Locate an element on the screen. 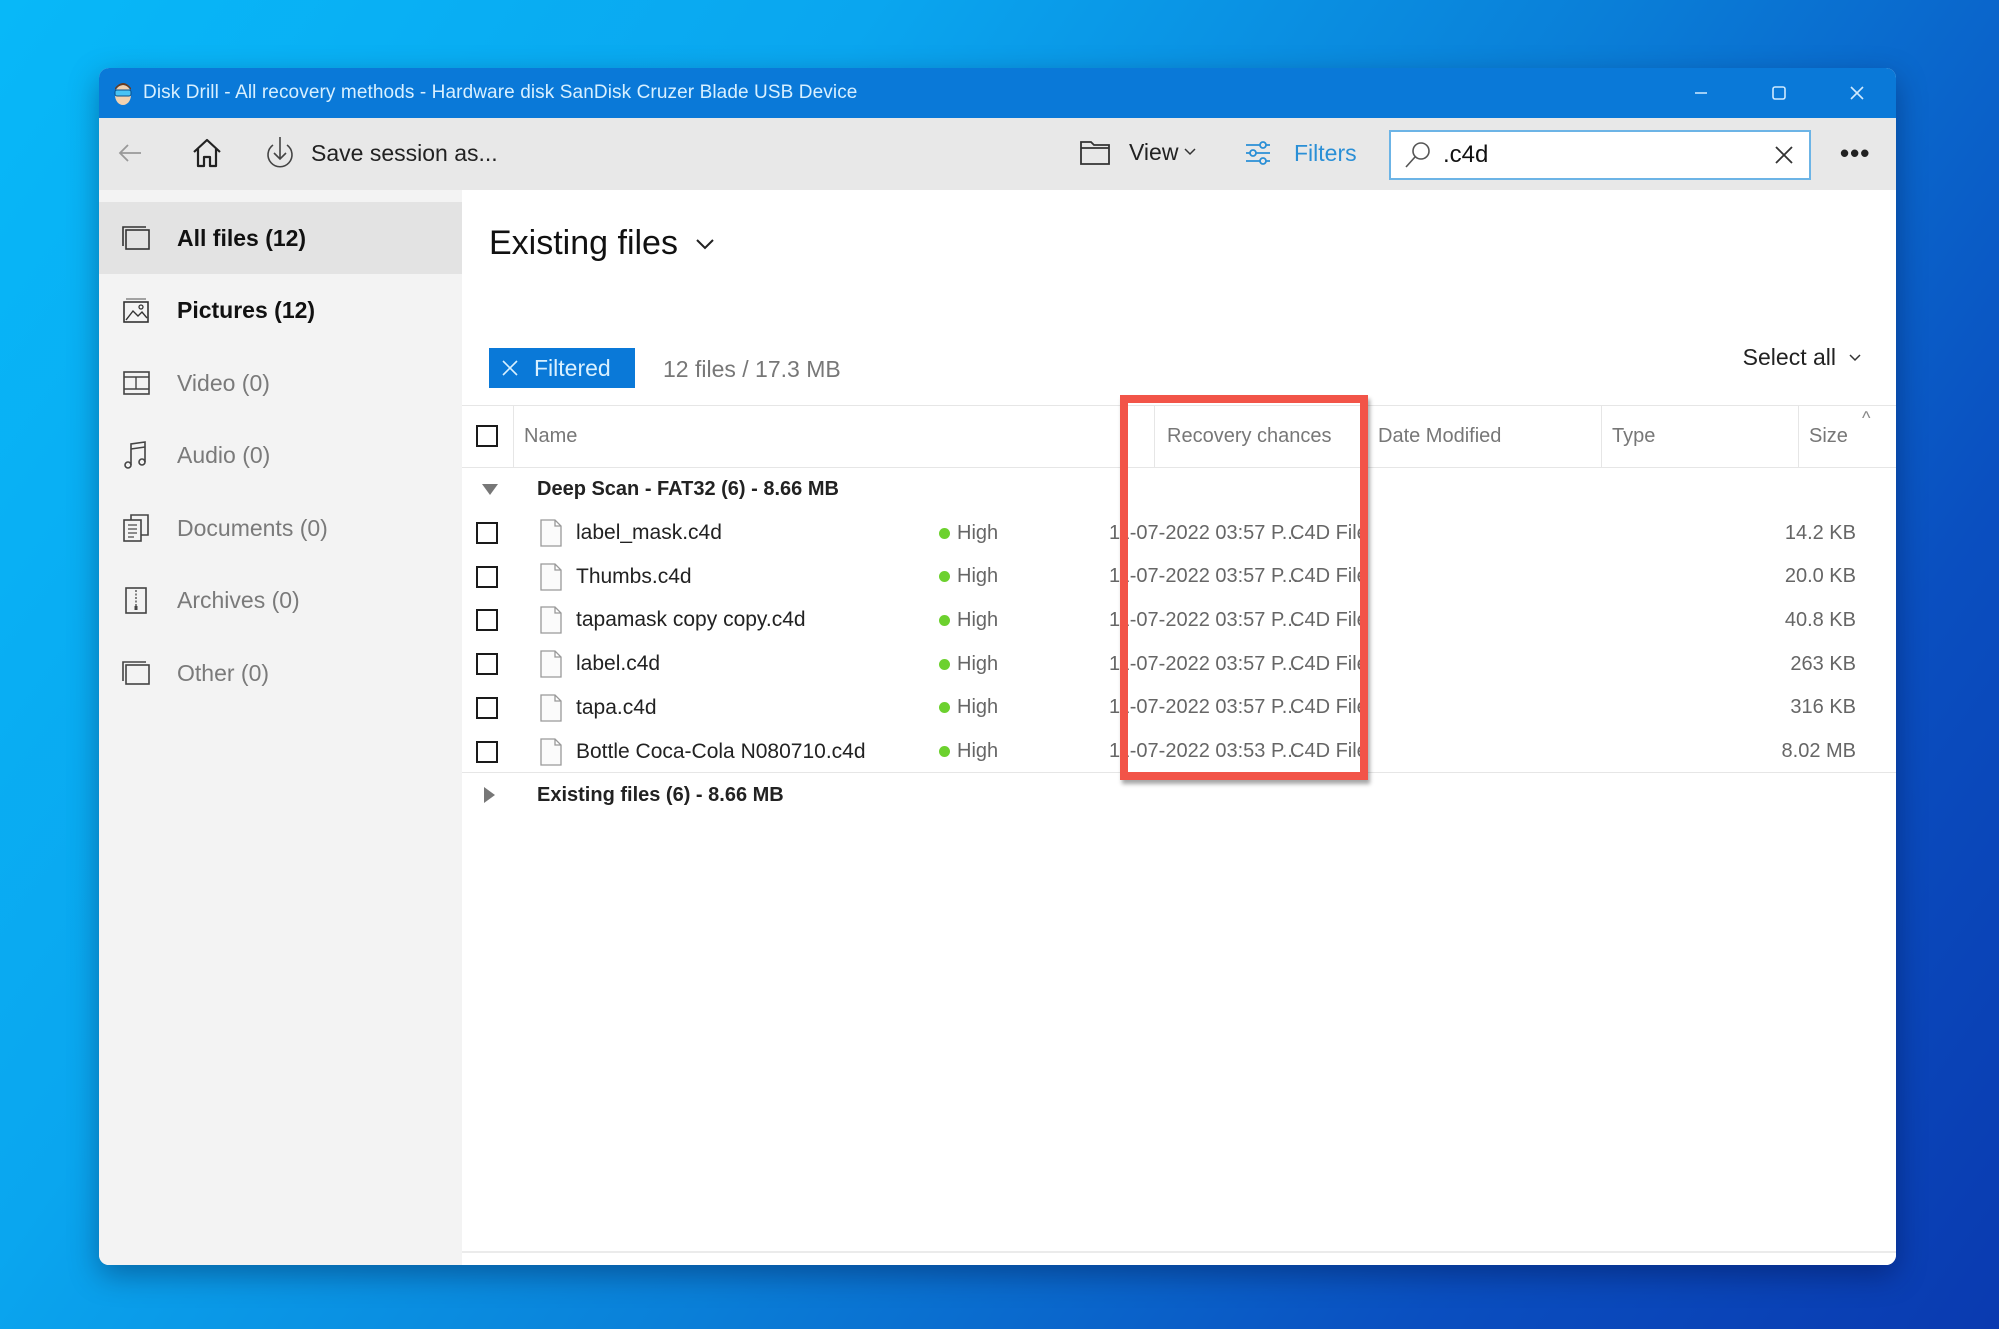 This screenshot has height=1329, width=1999. sidebar-item-pictures: Pictures (12) is located at coordinates (280, 310).